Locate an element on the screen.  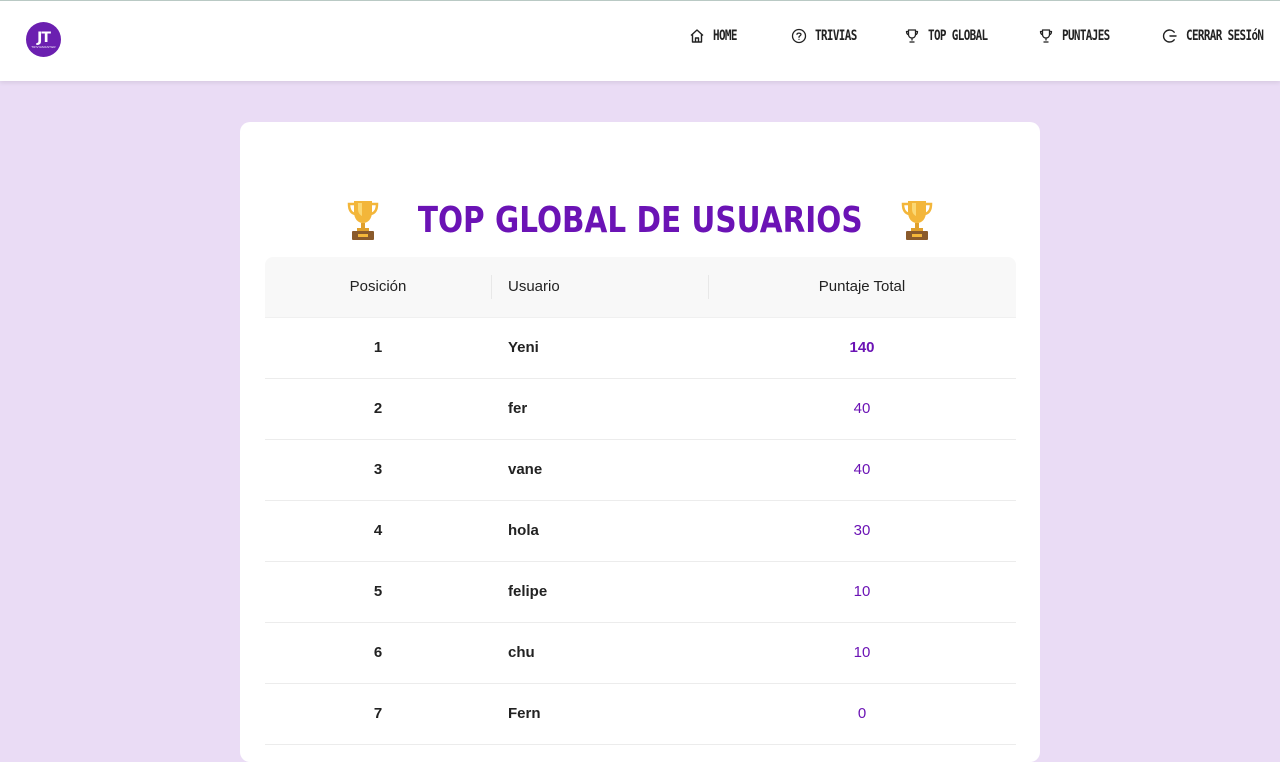
row-username: Fern is located at coordinates (524, 713).